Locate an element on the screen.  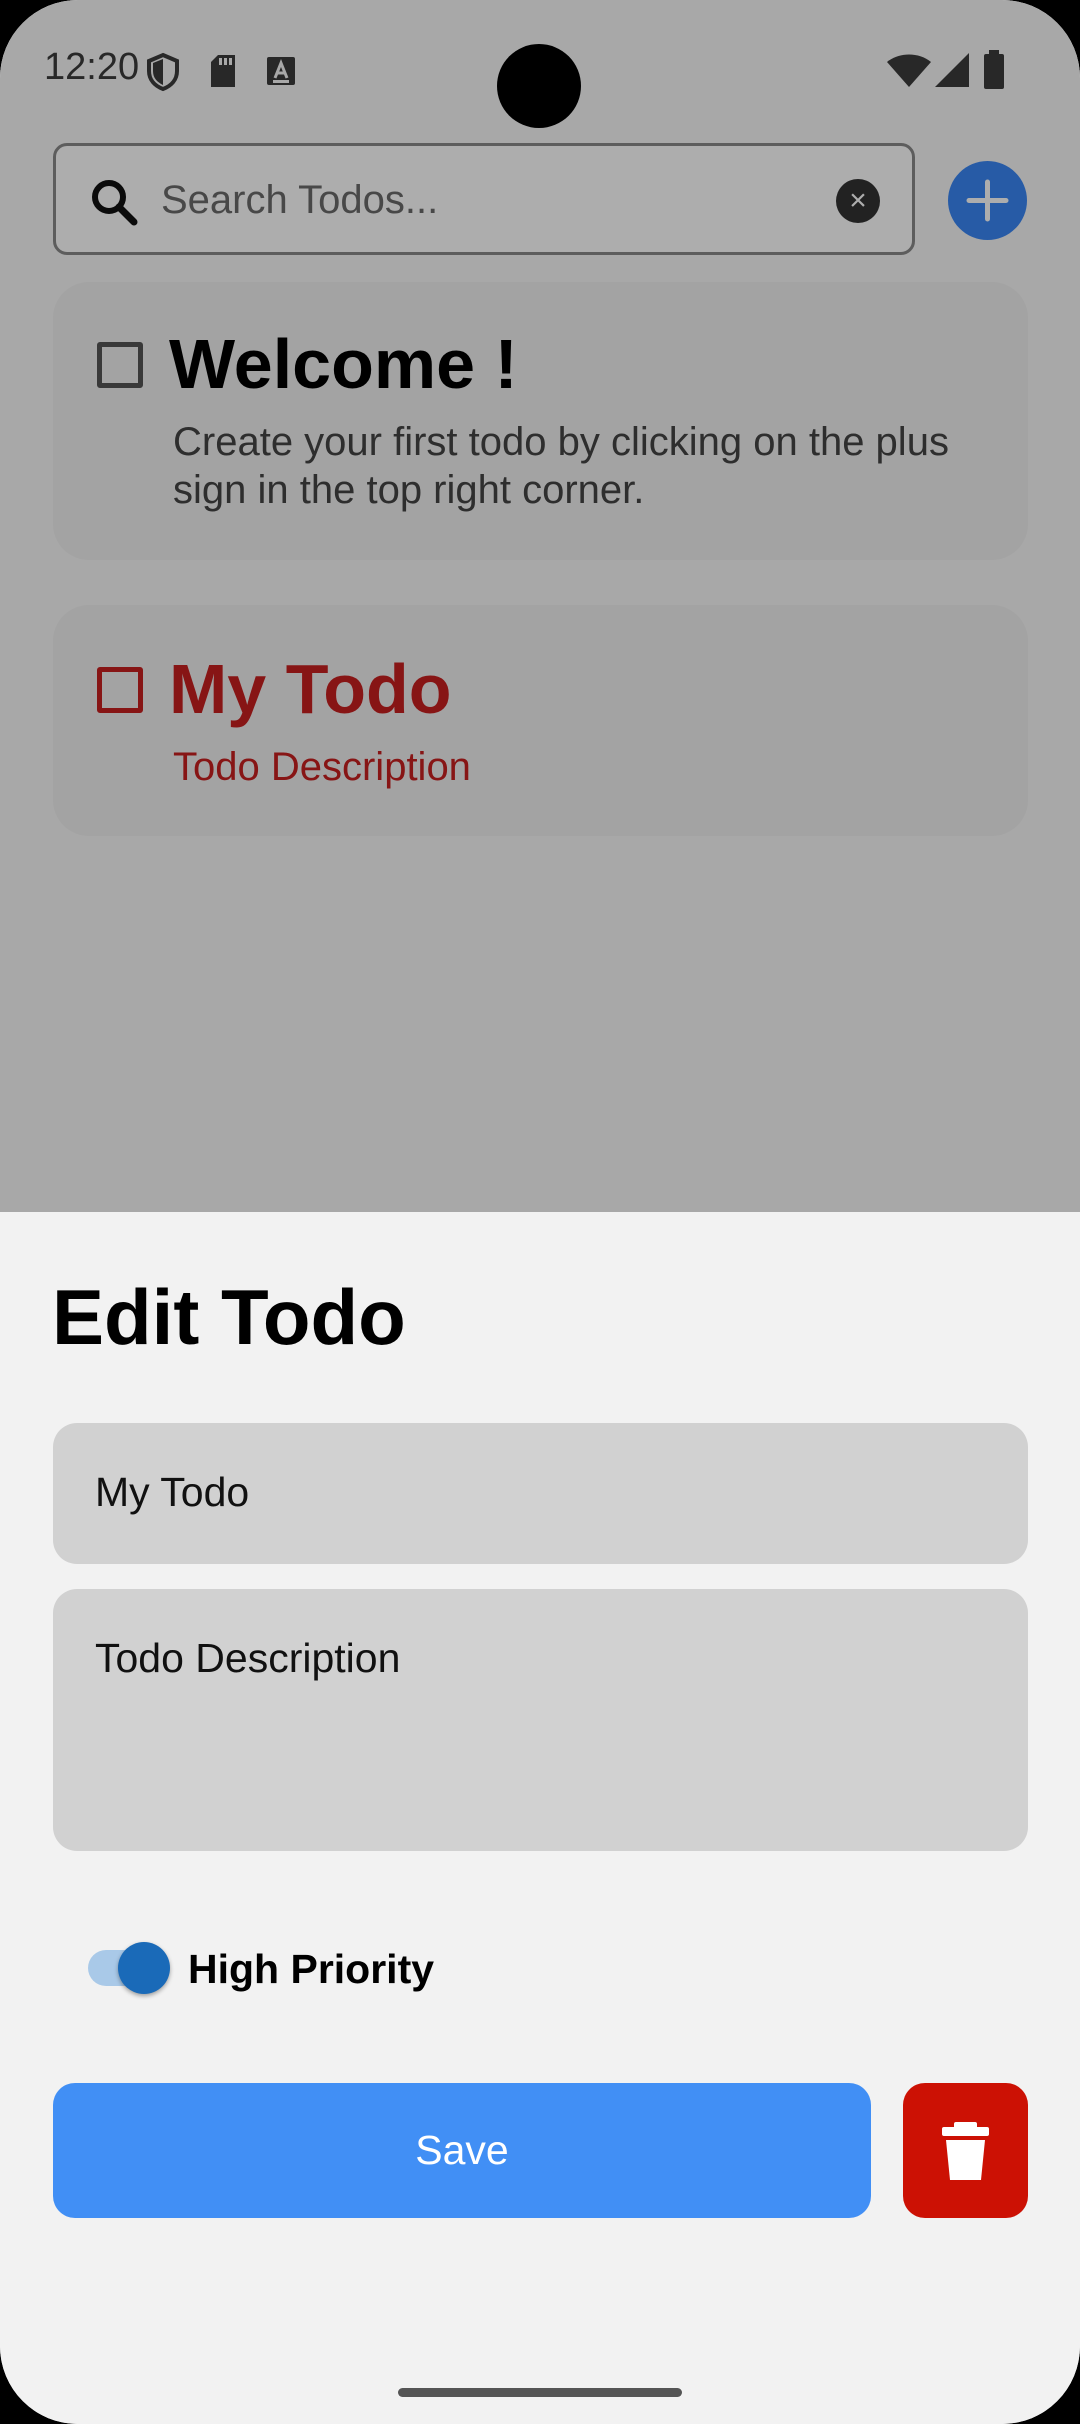
save-button: Save is located at coordinates (462, 2150).